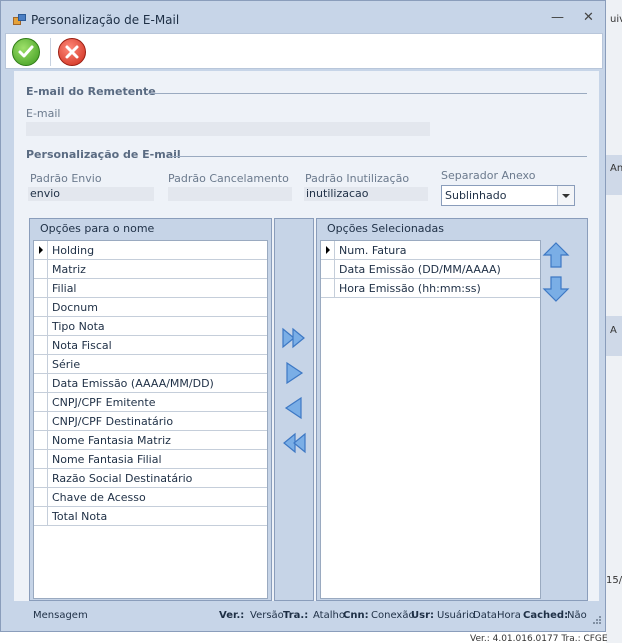  I want to click on status-cached-value: Não, so click(577, 615).